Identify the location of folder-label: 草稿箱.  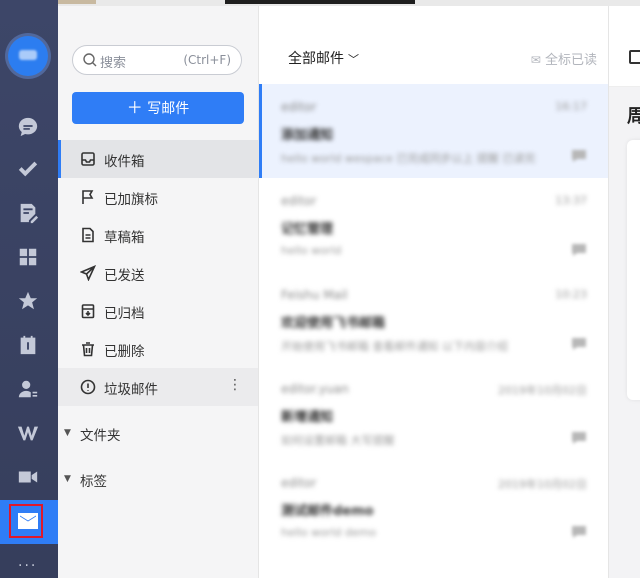
(124, 238).